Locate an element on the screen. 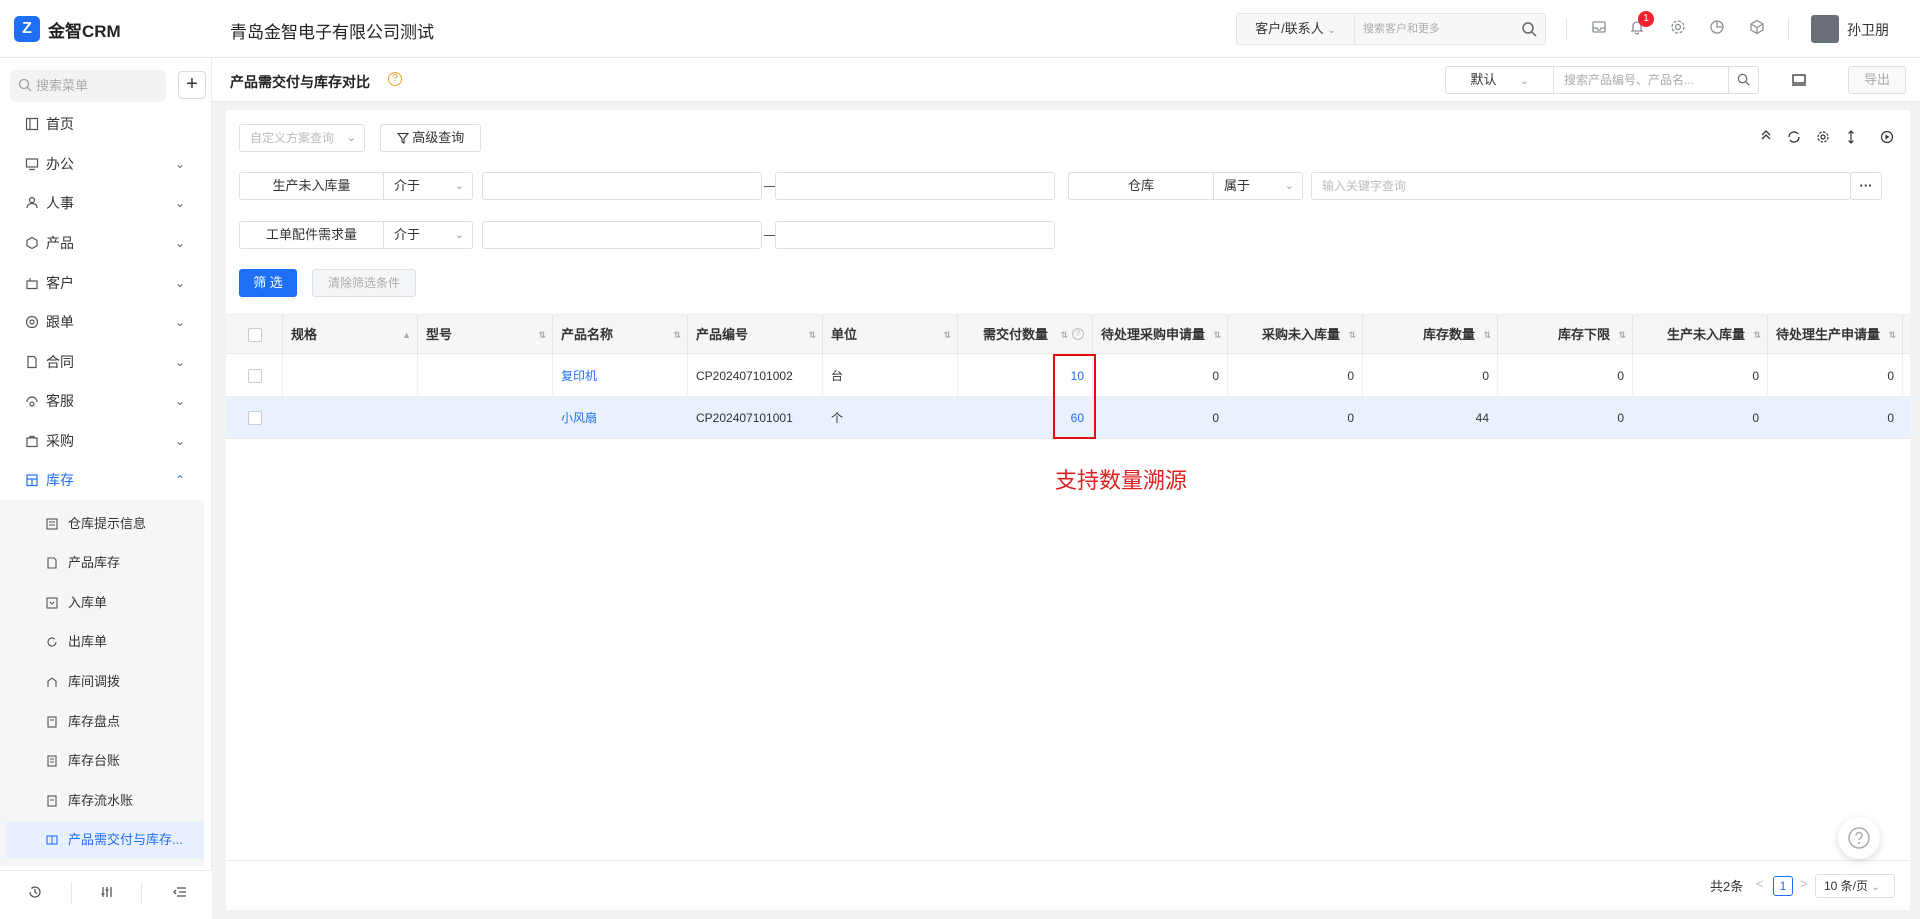  page-search-button is located at coordinates (1743, 80).